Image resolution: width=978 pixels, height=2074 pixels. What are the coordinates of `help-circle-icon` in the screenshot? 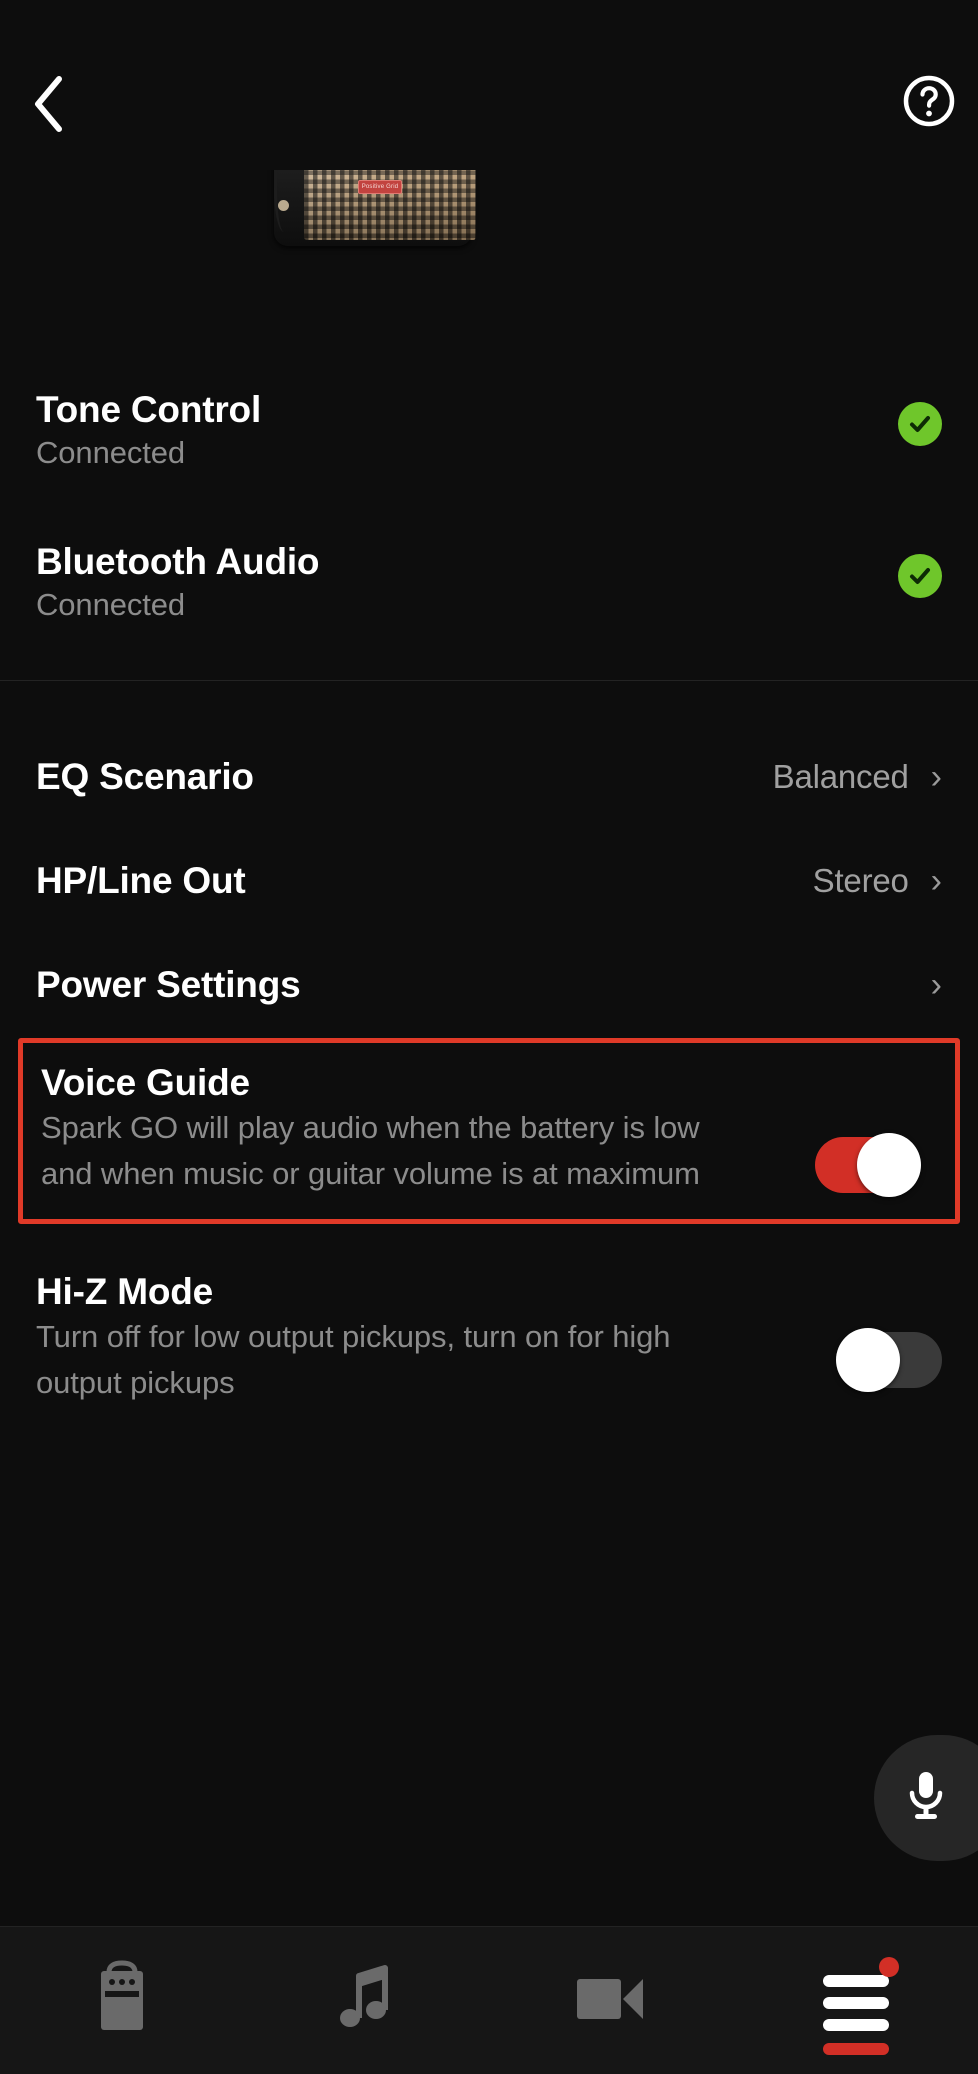 It's located at (929, 103).